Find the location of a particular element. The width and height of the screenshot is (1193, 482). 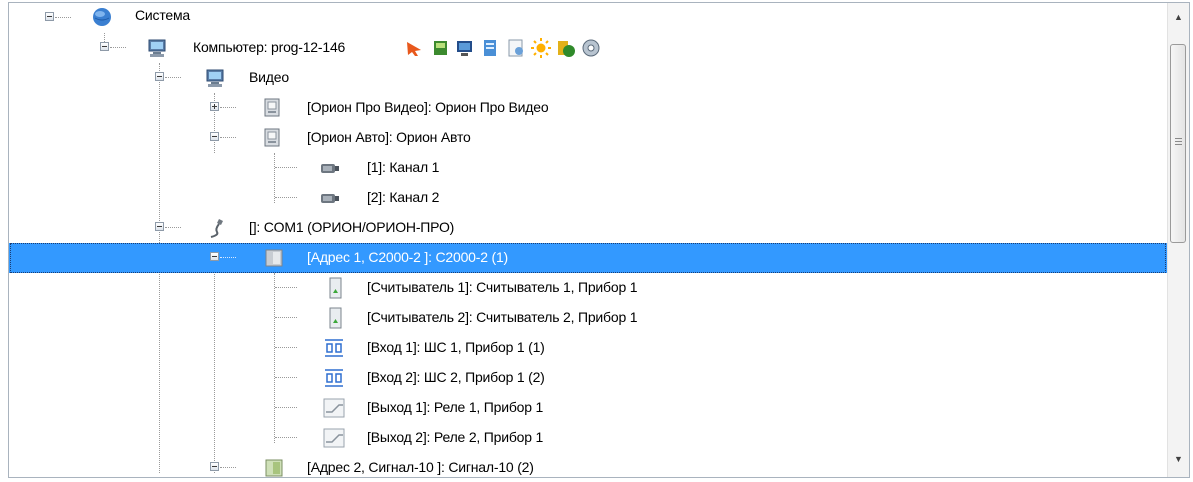

tree-item-orion-pro-video: [Орион Про Видео]: Орион Про Видео is located at coordinates (588, 108).